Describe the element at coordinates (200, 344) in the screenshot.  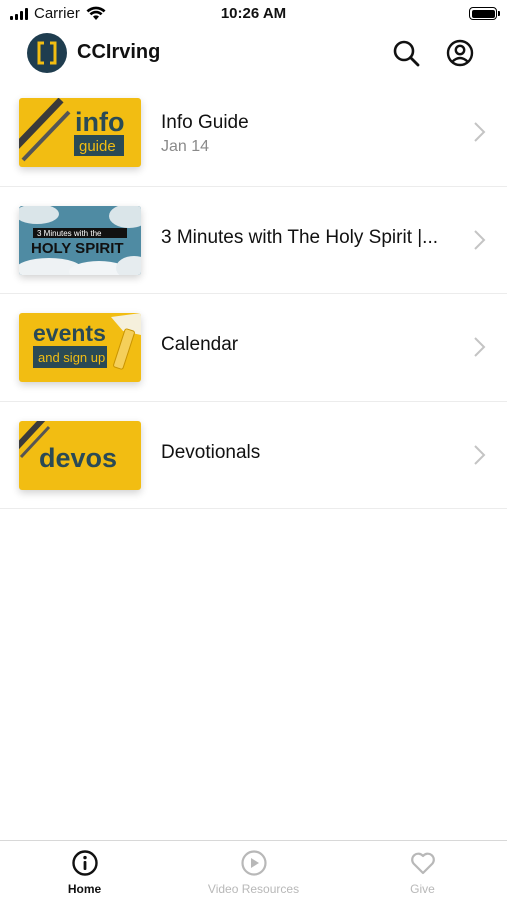
I see `item-title: Calendar` at that location.